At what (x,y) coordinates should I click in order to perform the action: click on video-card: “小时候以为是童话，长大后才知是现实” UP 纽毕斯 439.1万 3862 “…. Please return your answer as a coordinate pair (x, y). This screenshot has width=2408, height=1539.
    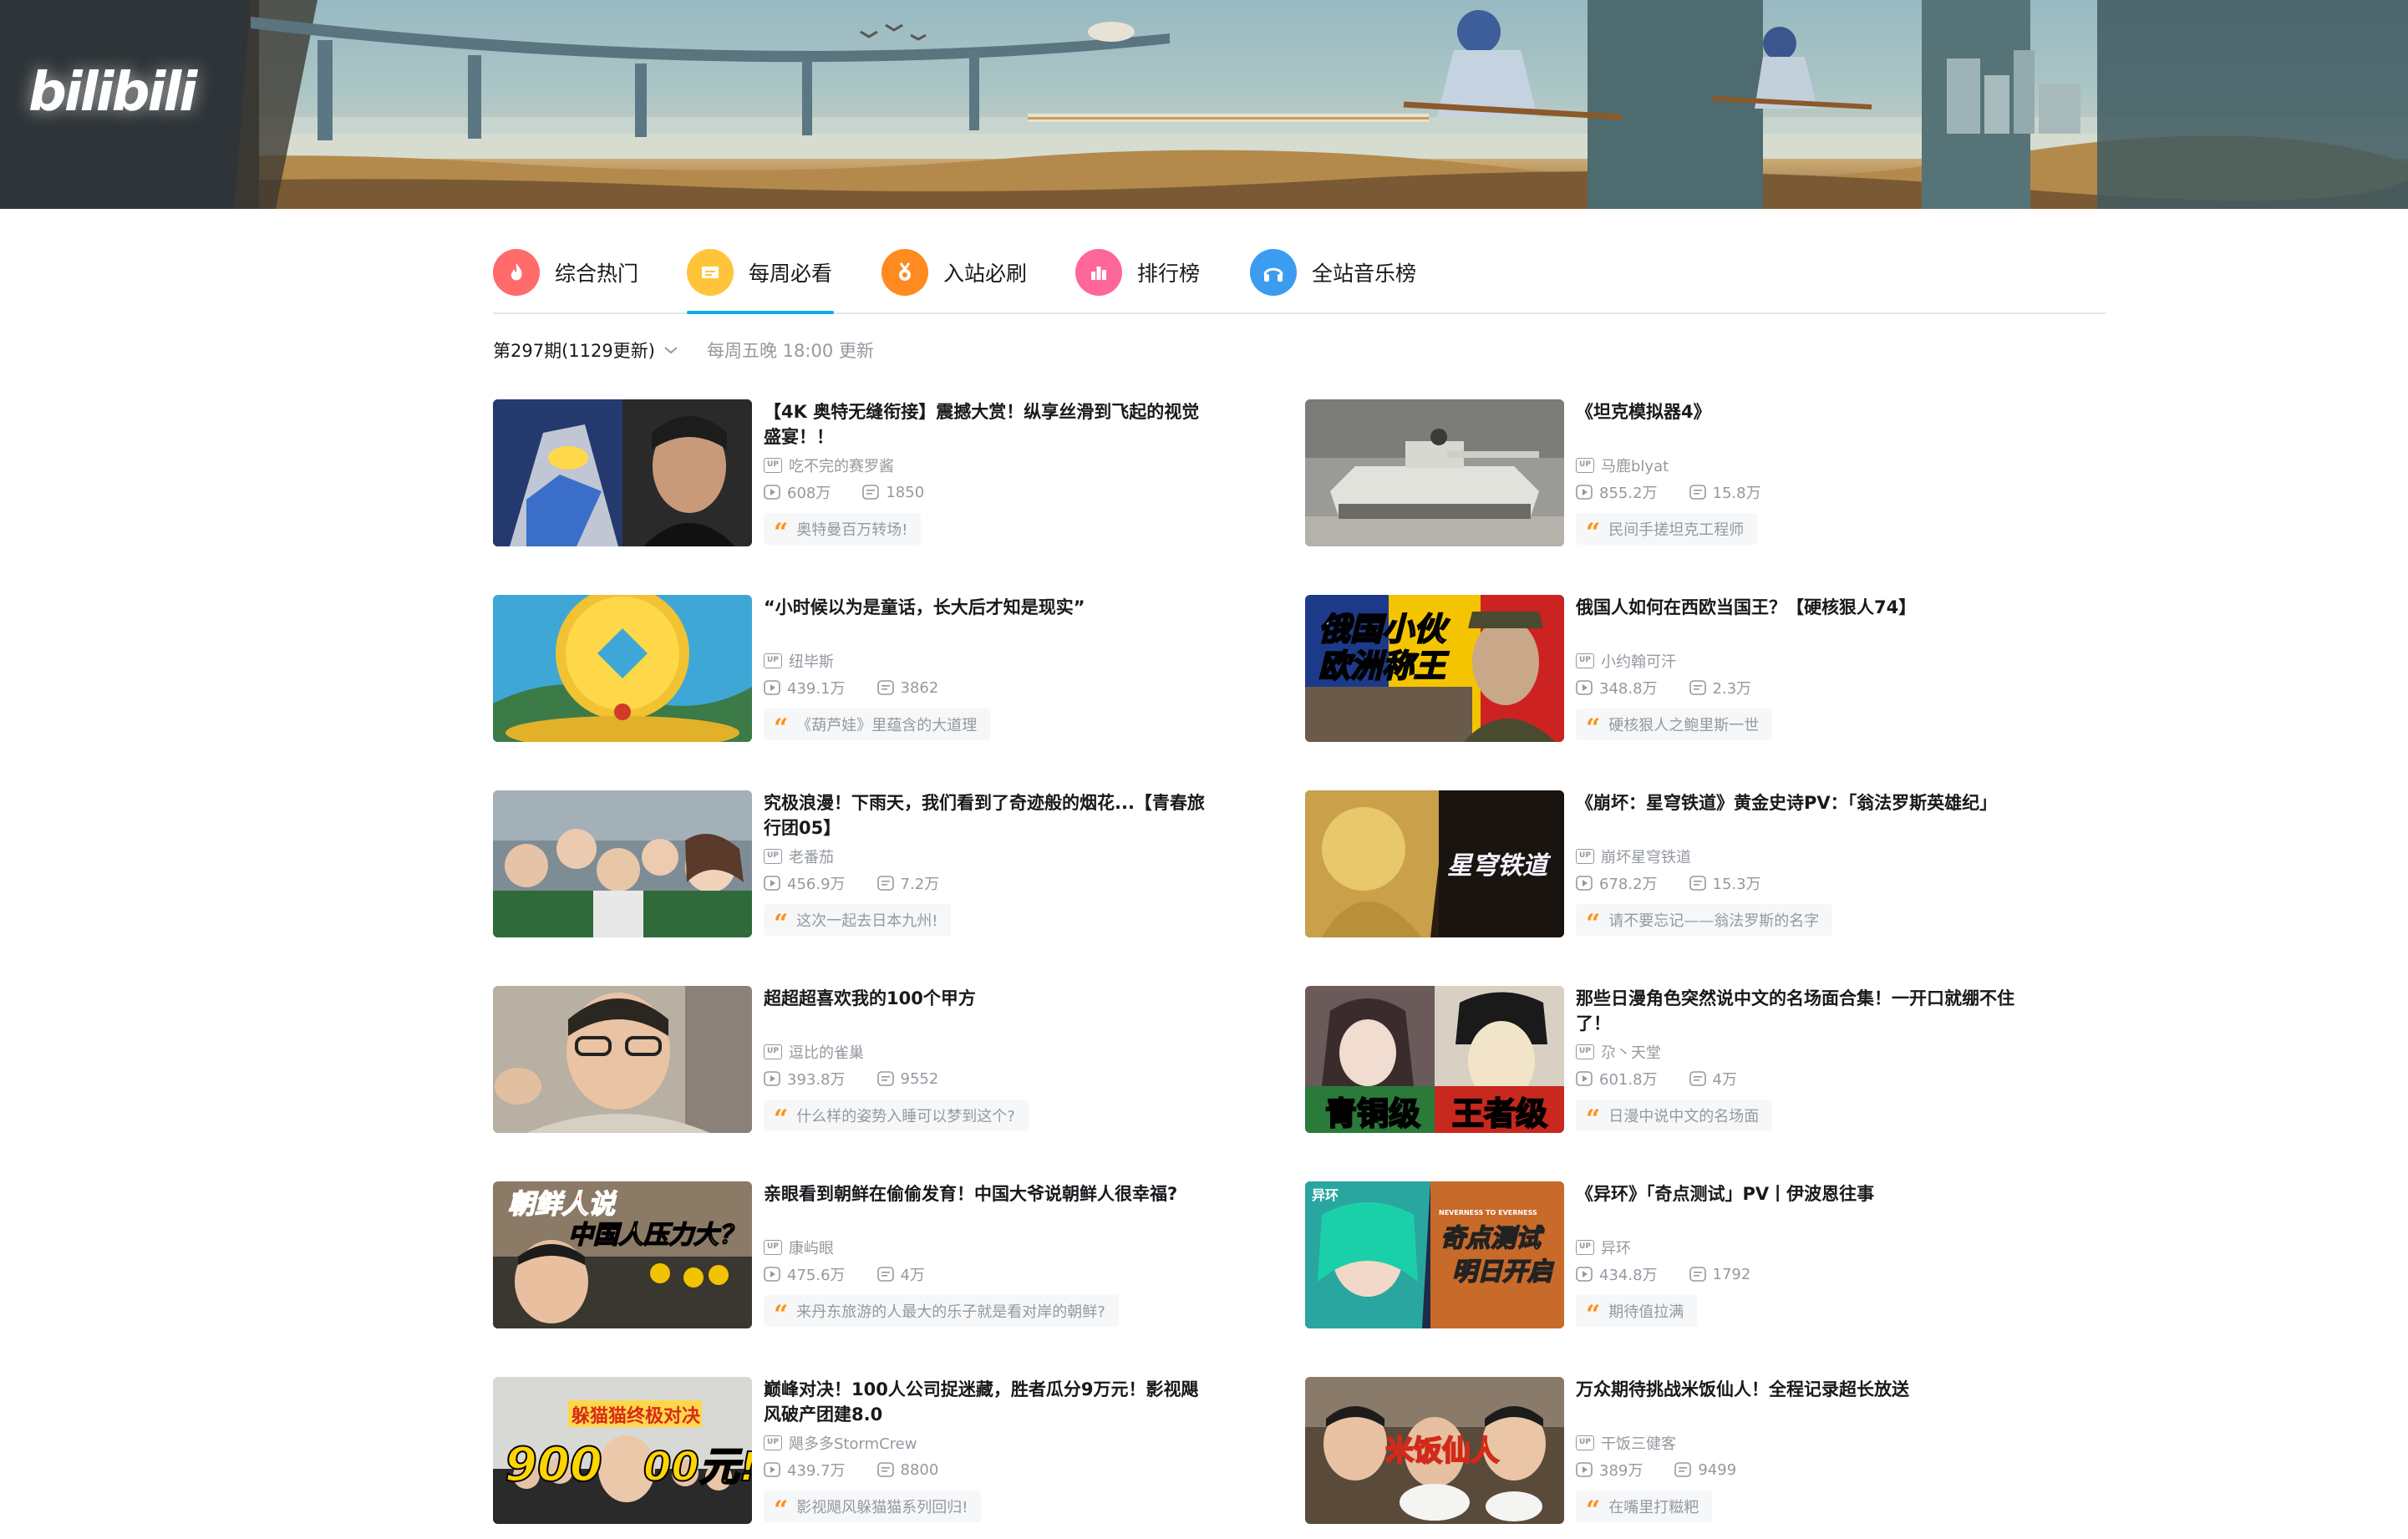
    Looking at the image, I should click on (869, 669).